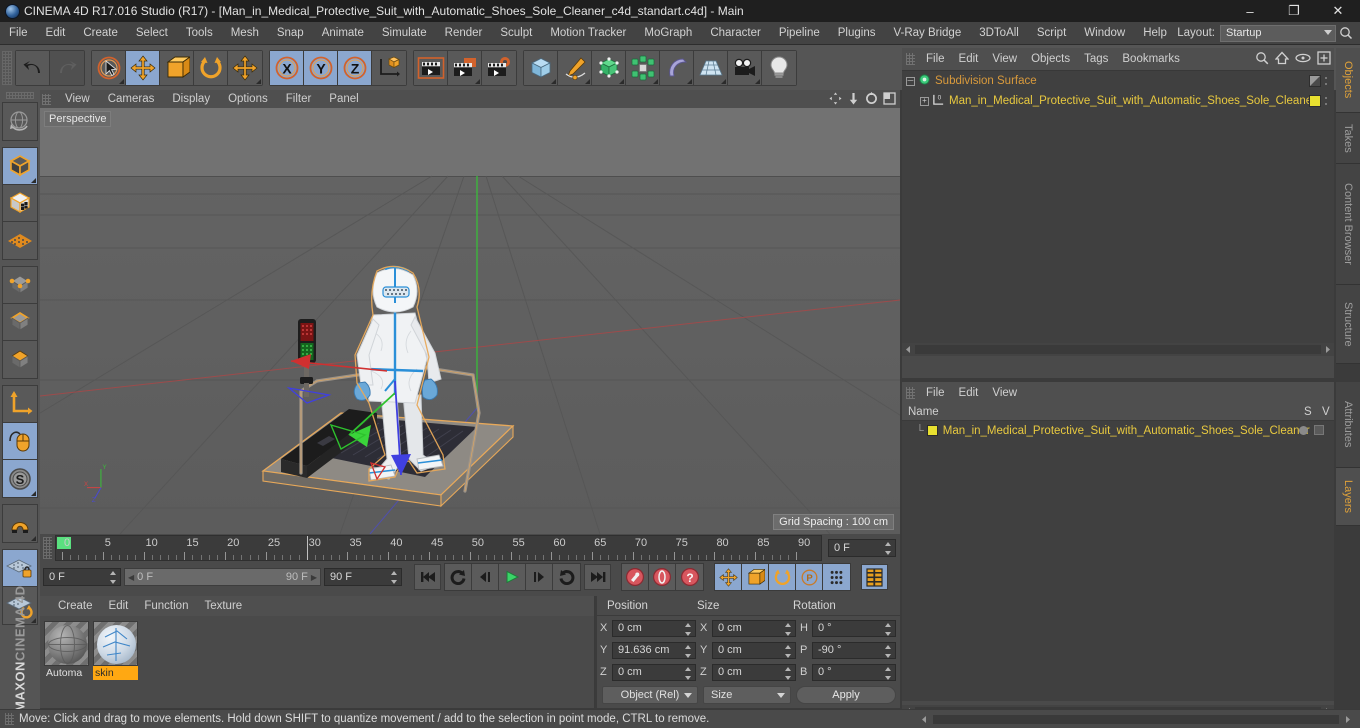 This screenshot has height=728, width=1360. I want to click on tab-attributes: Attributes, so click(1348, 425).